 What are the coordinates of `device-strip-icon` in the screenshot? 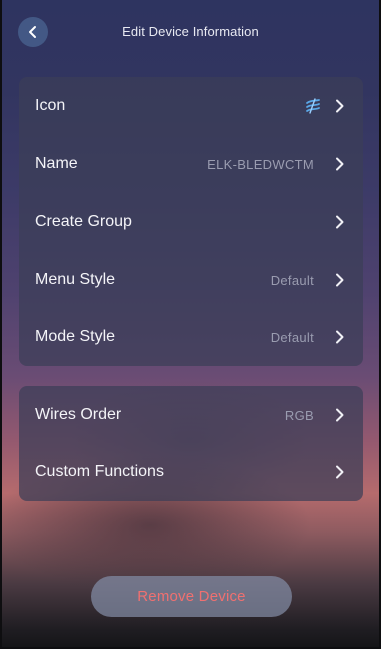 It's located at (313, 106).